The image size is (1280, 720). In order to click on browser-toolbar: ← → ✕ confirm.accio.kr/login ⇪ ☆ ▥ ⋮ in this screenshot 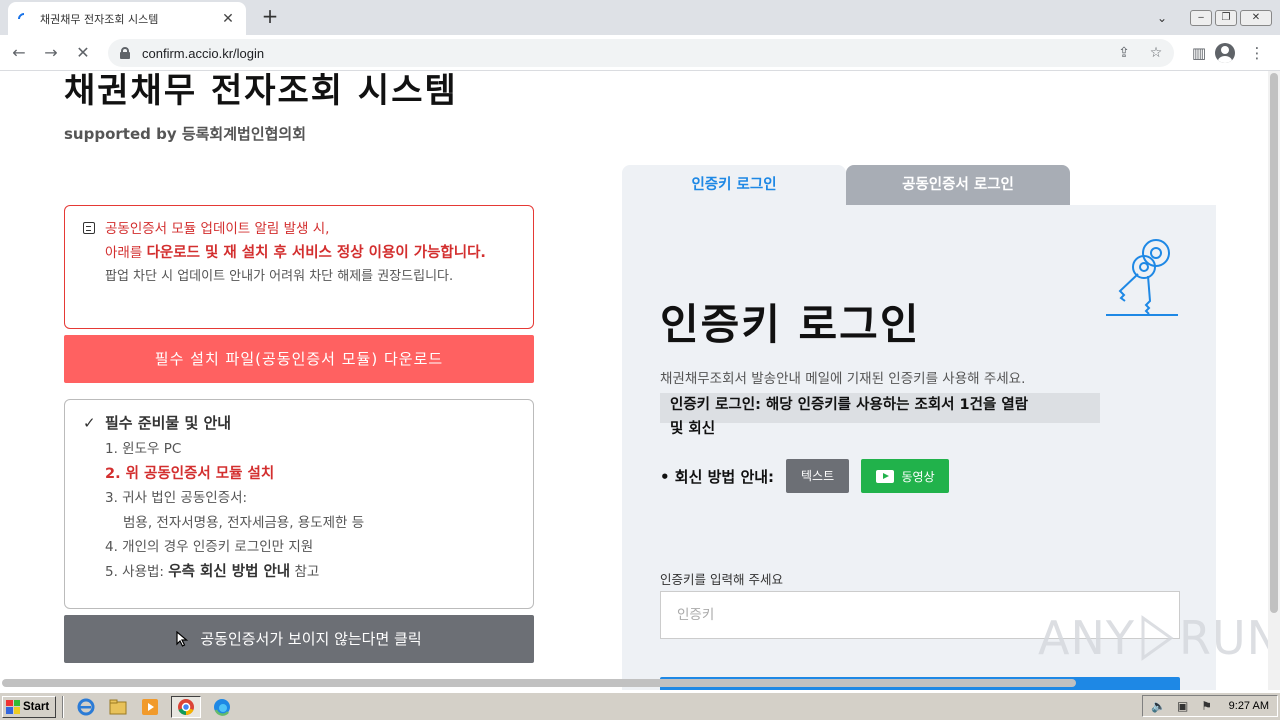, I will do `click(640, 53)`.